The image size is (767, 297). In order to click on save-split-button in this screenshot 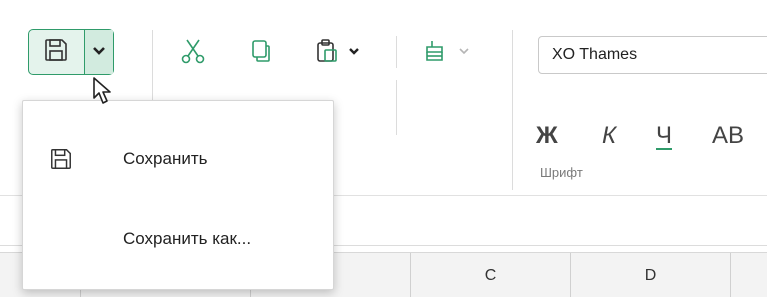, I will do `click(71, 52)`.